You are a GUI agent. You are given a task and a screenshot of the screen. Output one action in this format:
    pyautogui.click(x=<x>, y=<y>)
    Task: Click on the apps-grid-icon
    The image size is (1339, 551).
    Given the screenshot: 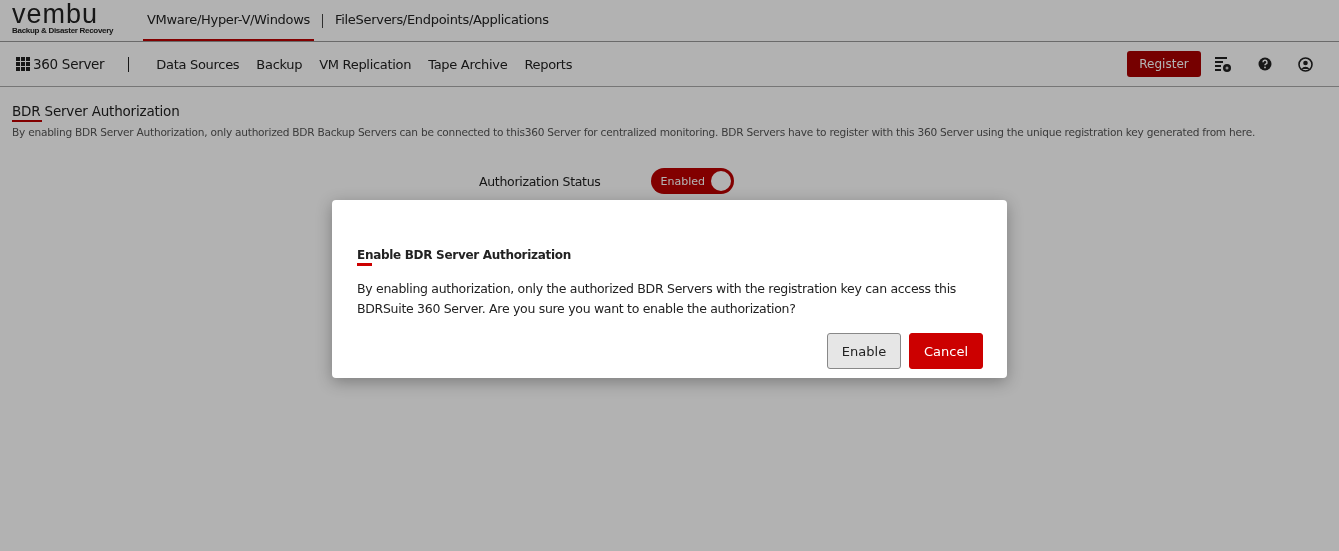 What is the action you would take?
    pyautogui.click(x=23, y=64)
    